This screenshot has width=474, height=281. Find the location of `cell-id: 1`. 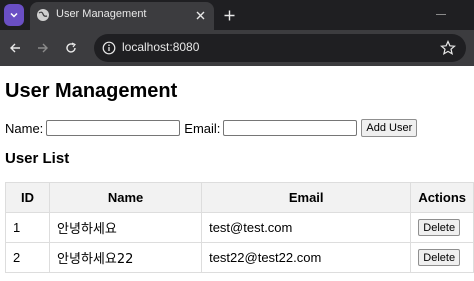

cell-id: 1 is located at coordinates (27, 227).